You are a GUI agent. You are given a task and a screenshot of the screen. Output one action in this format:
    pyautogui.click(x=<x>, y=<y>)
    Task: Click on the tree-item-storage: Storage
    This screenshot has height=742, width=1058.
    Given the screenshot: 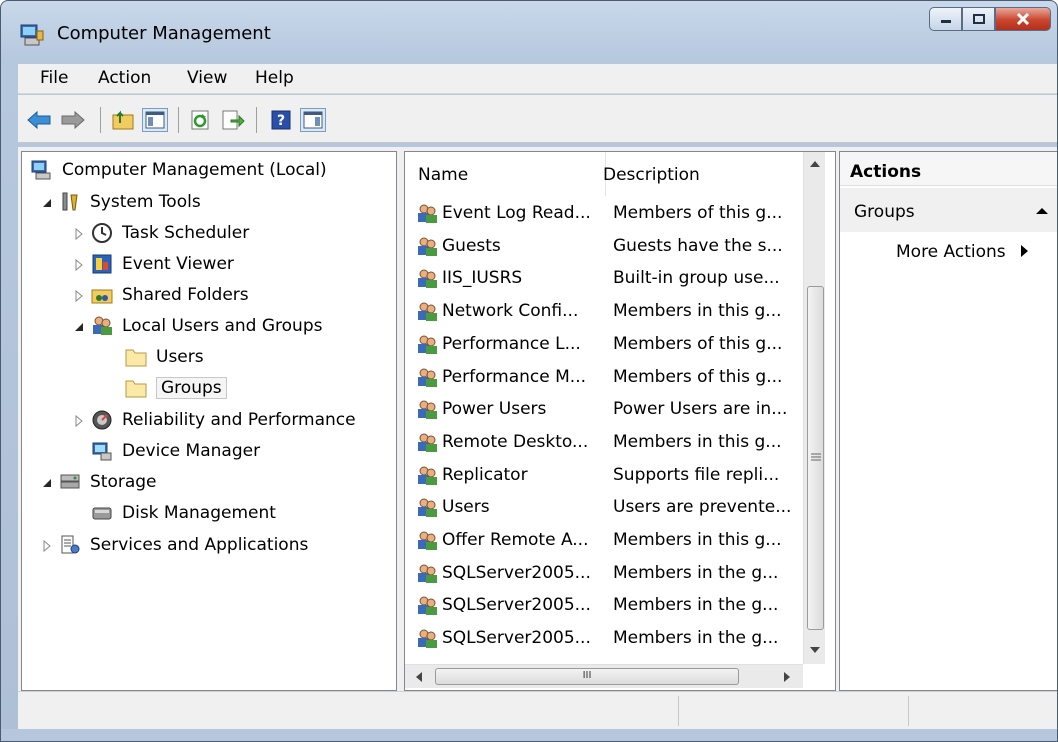 What is the action you would take?
    pyautogui.click(x=98, y=482)
    